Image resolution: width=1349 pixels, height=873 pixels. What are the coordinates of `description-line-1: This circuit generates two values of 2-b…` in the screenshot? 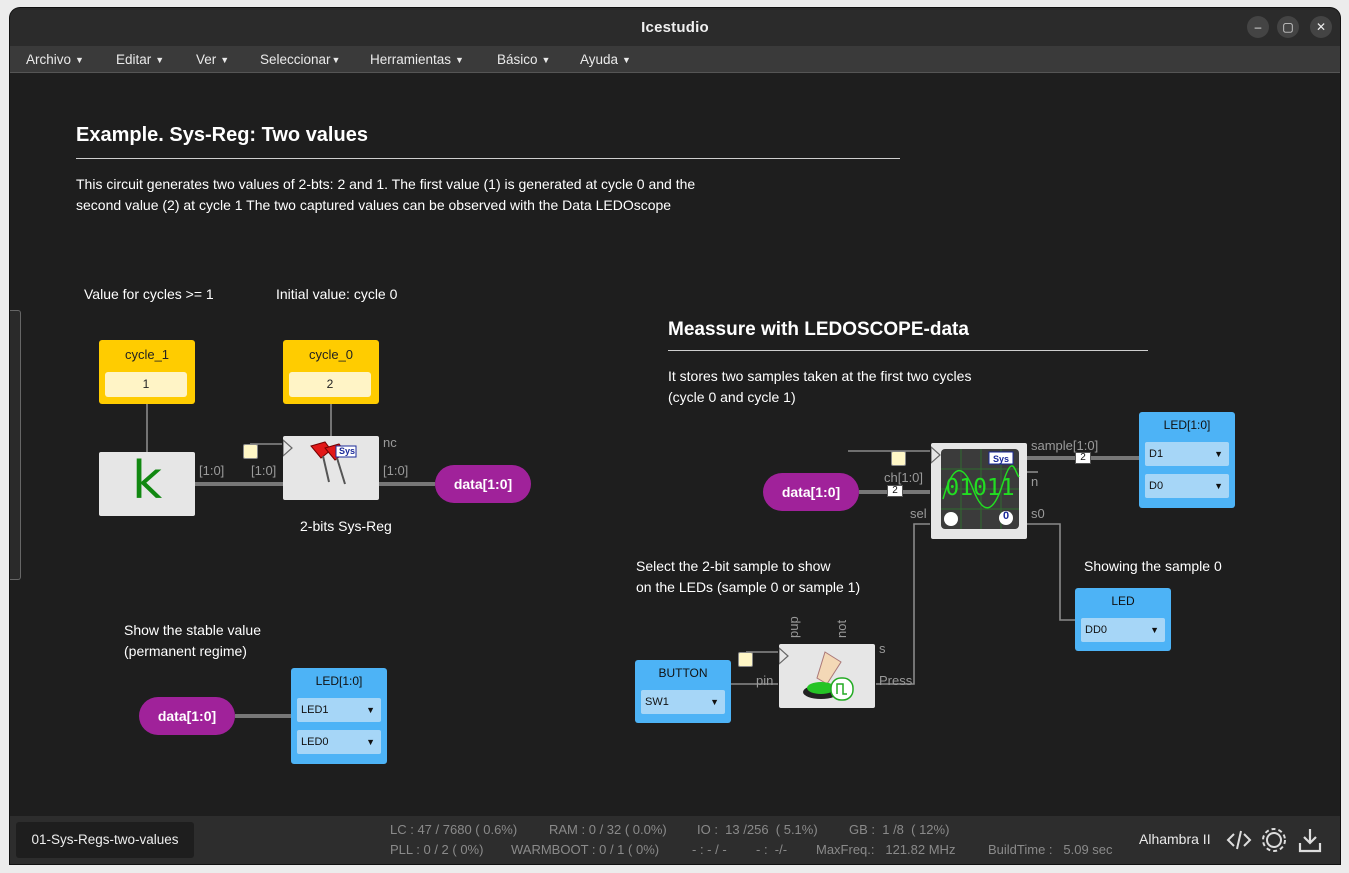 It's located at (386, 184).